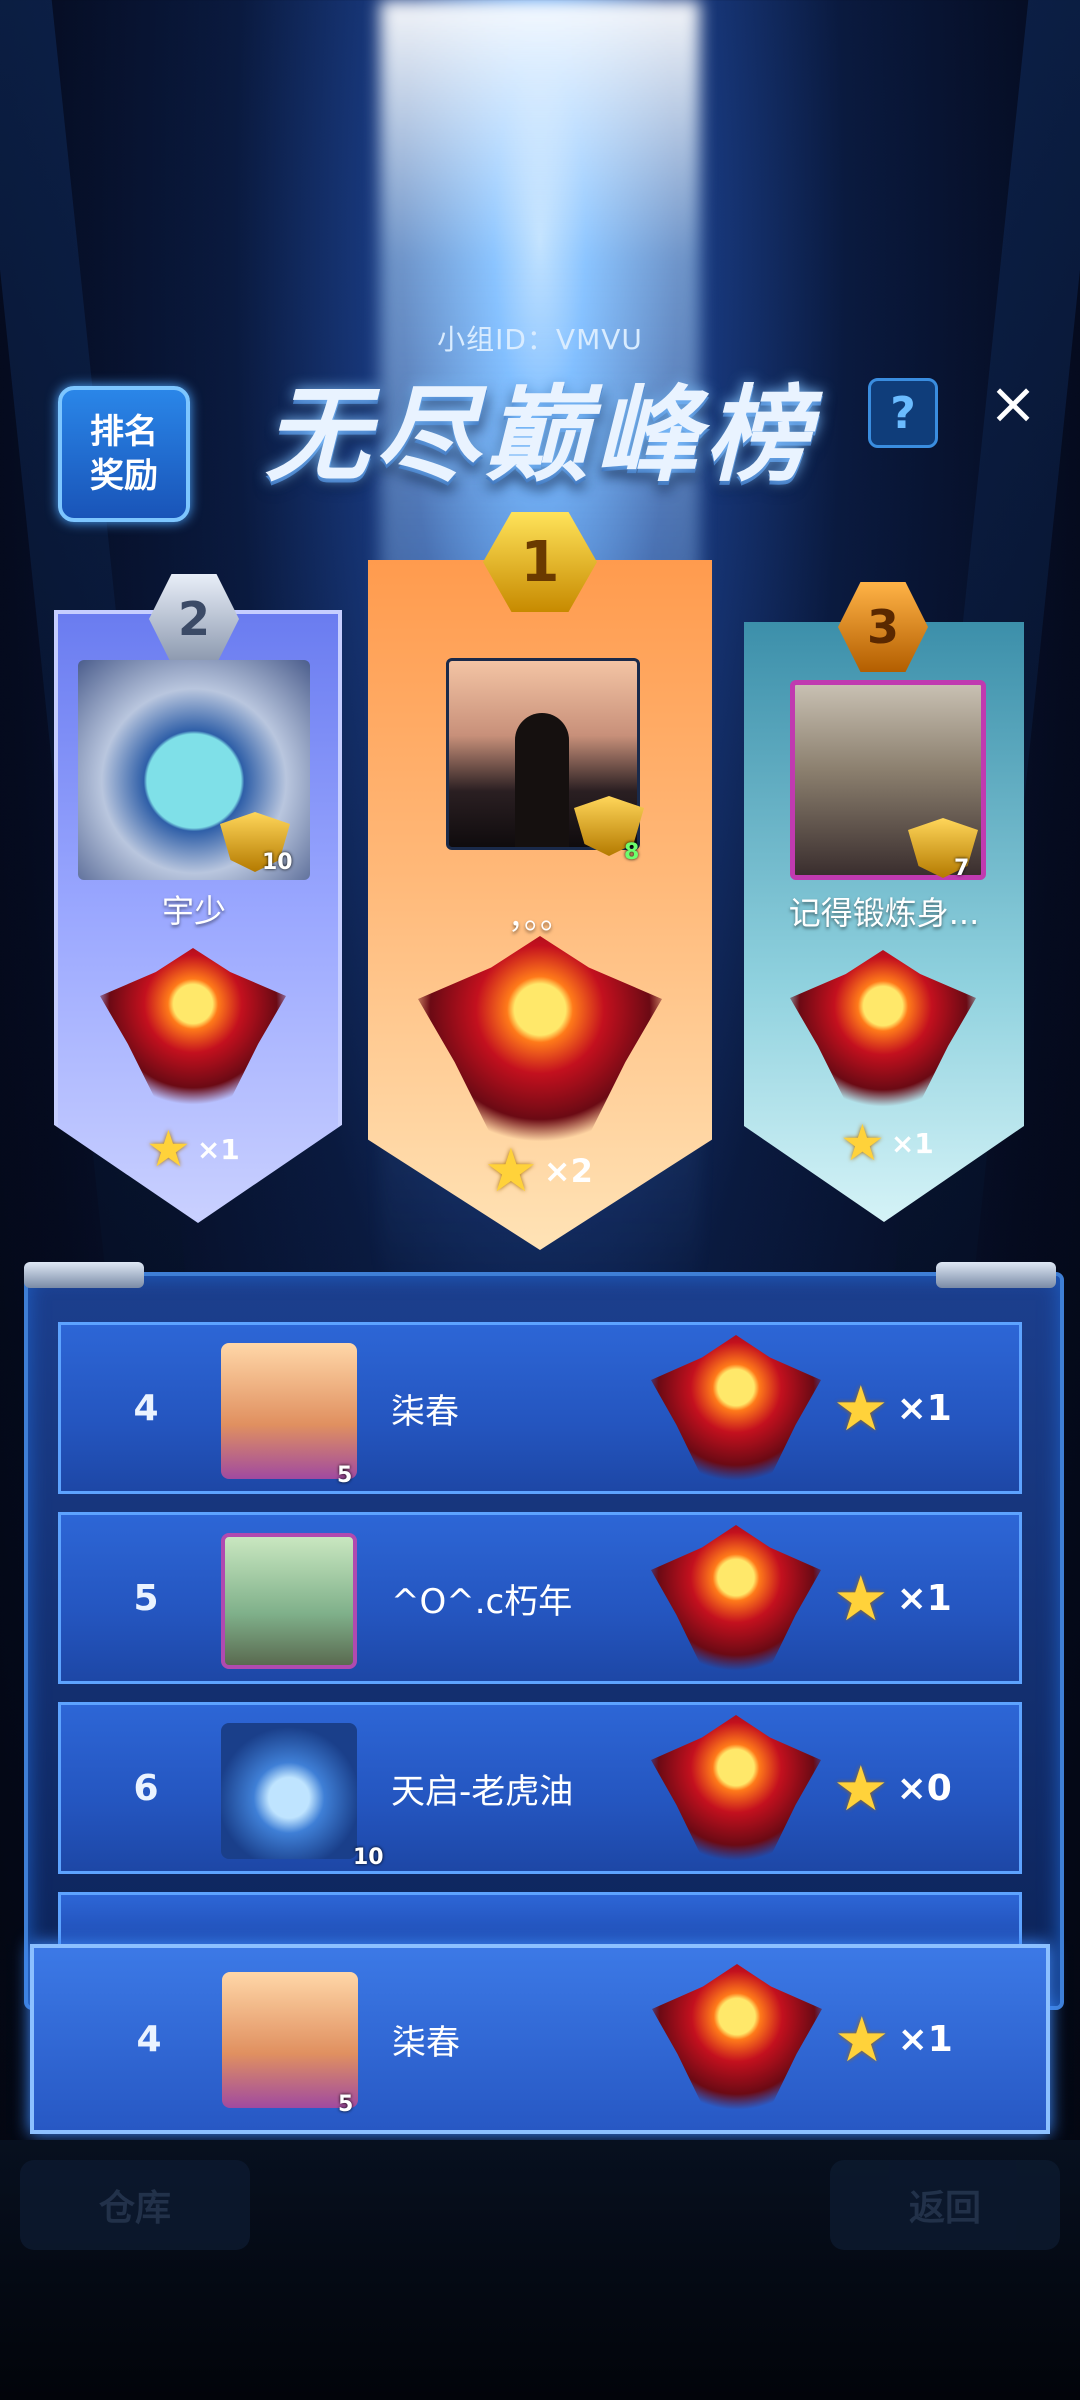 This screenshot has height=2400, width=1080. I want to click on rank-number: 5, so click(146, 1598).